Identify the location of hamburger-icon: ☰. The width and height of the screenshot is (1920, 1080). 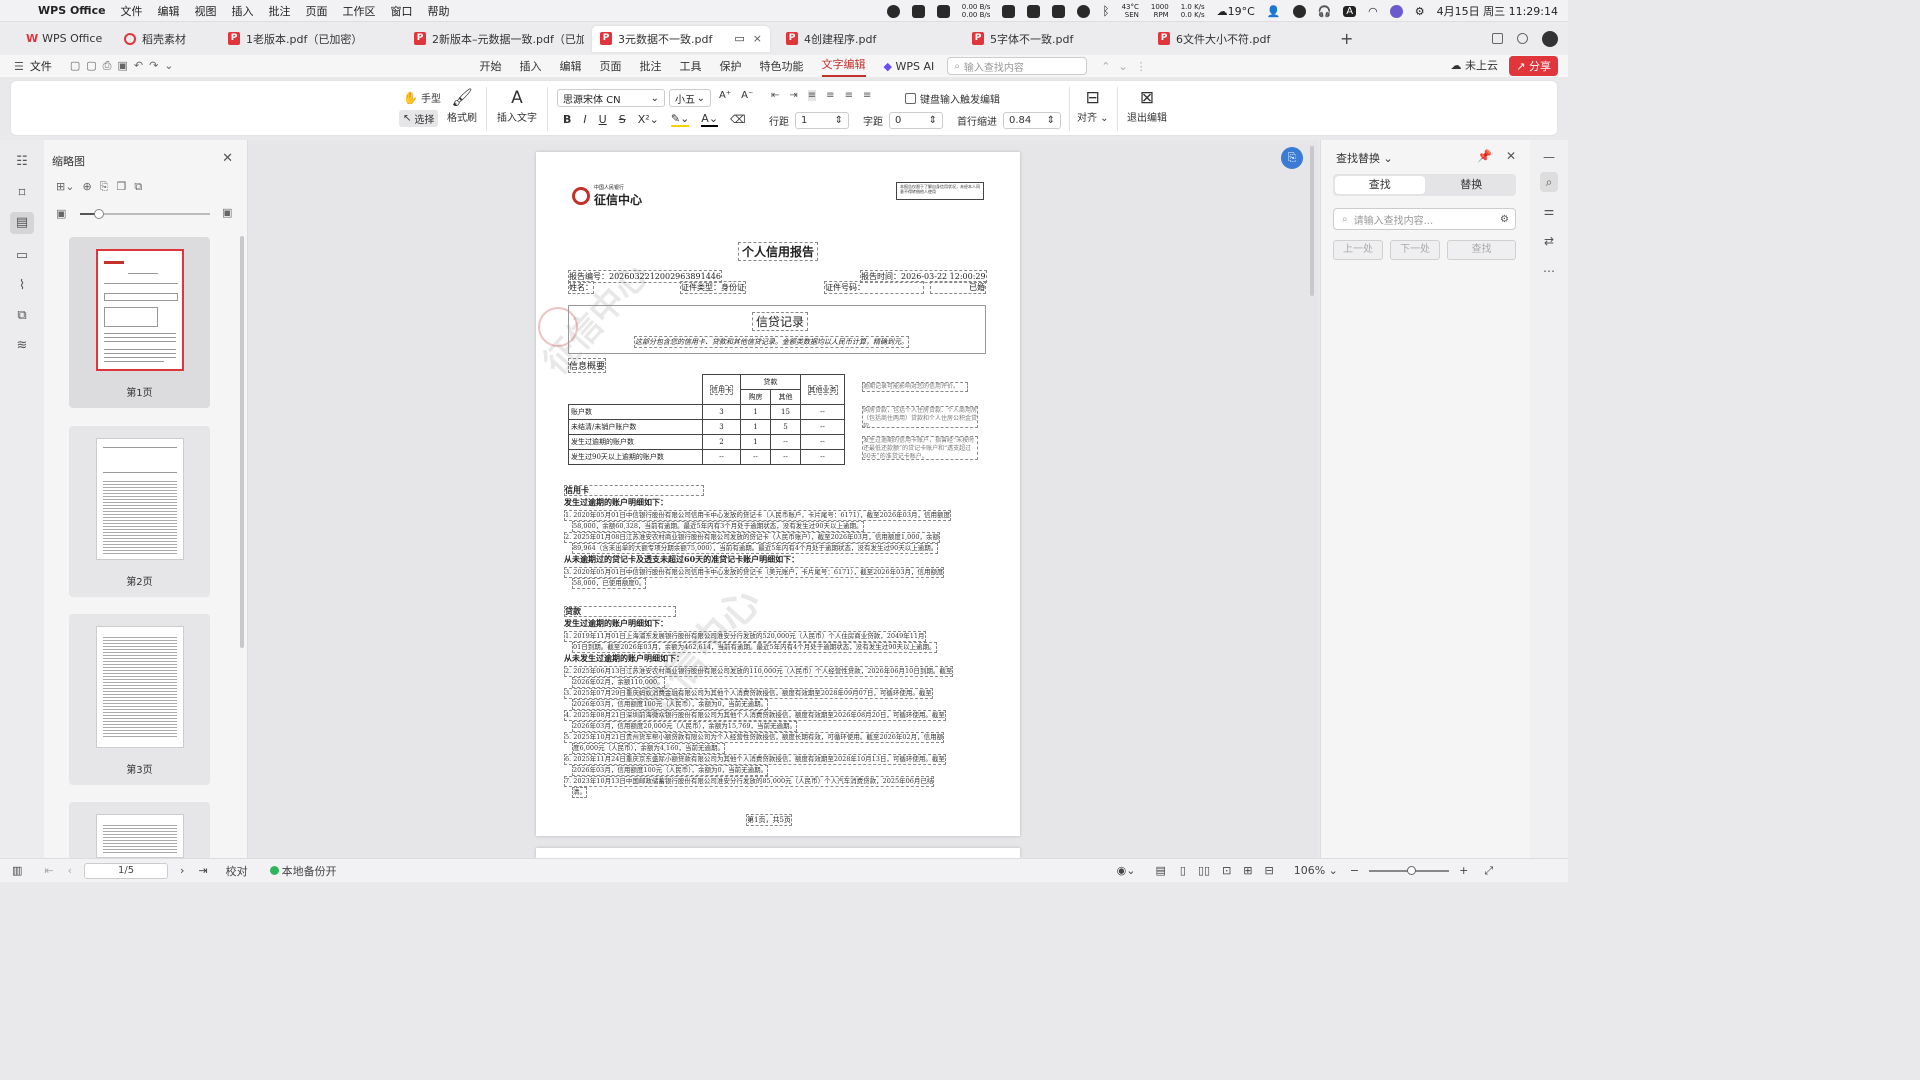
(19, 66).